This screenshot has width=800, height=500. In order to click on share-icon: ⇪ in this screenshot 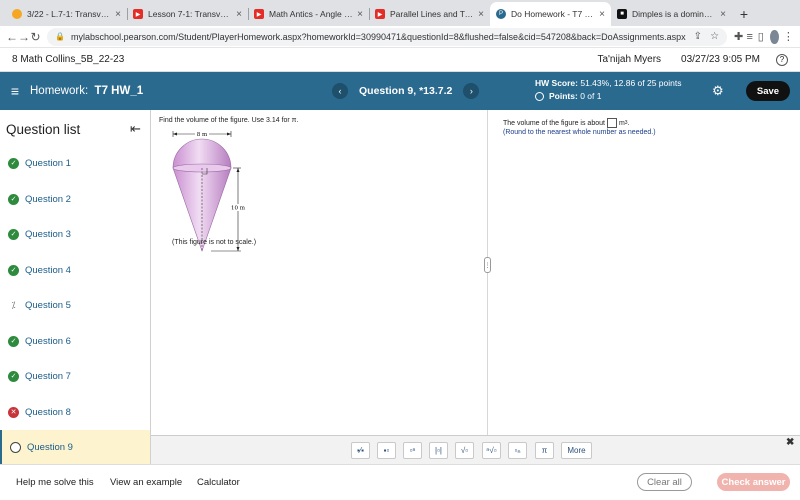, I will do `click(698, 36)`.